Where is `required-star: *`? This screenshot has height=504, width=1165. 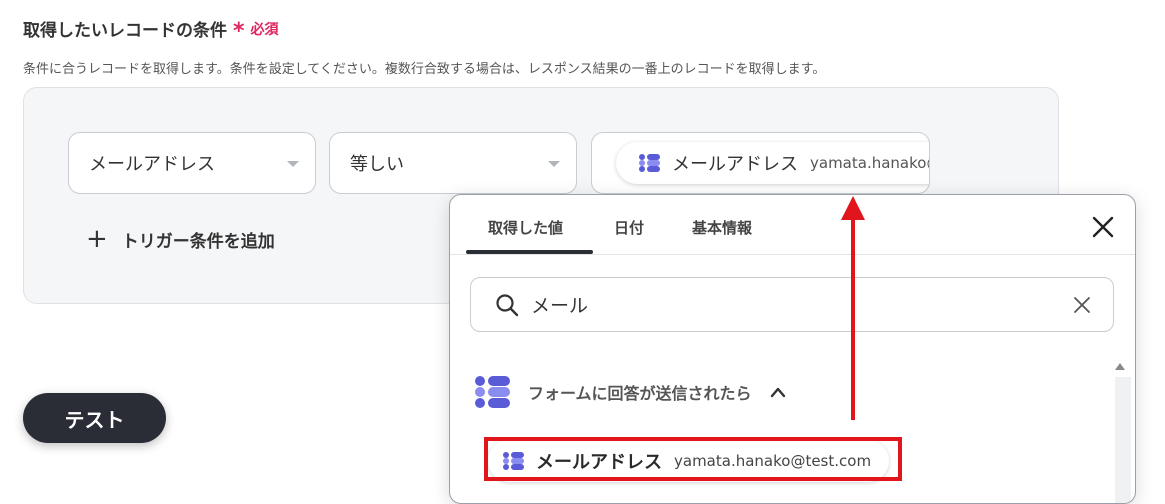
required-star: * is located at coordinates (239, 31).